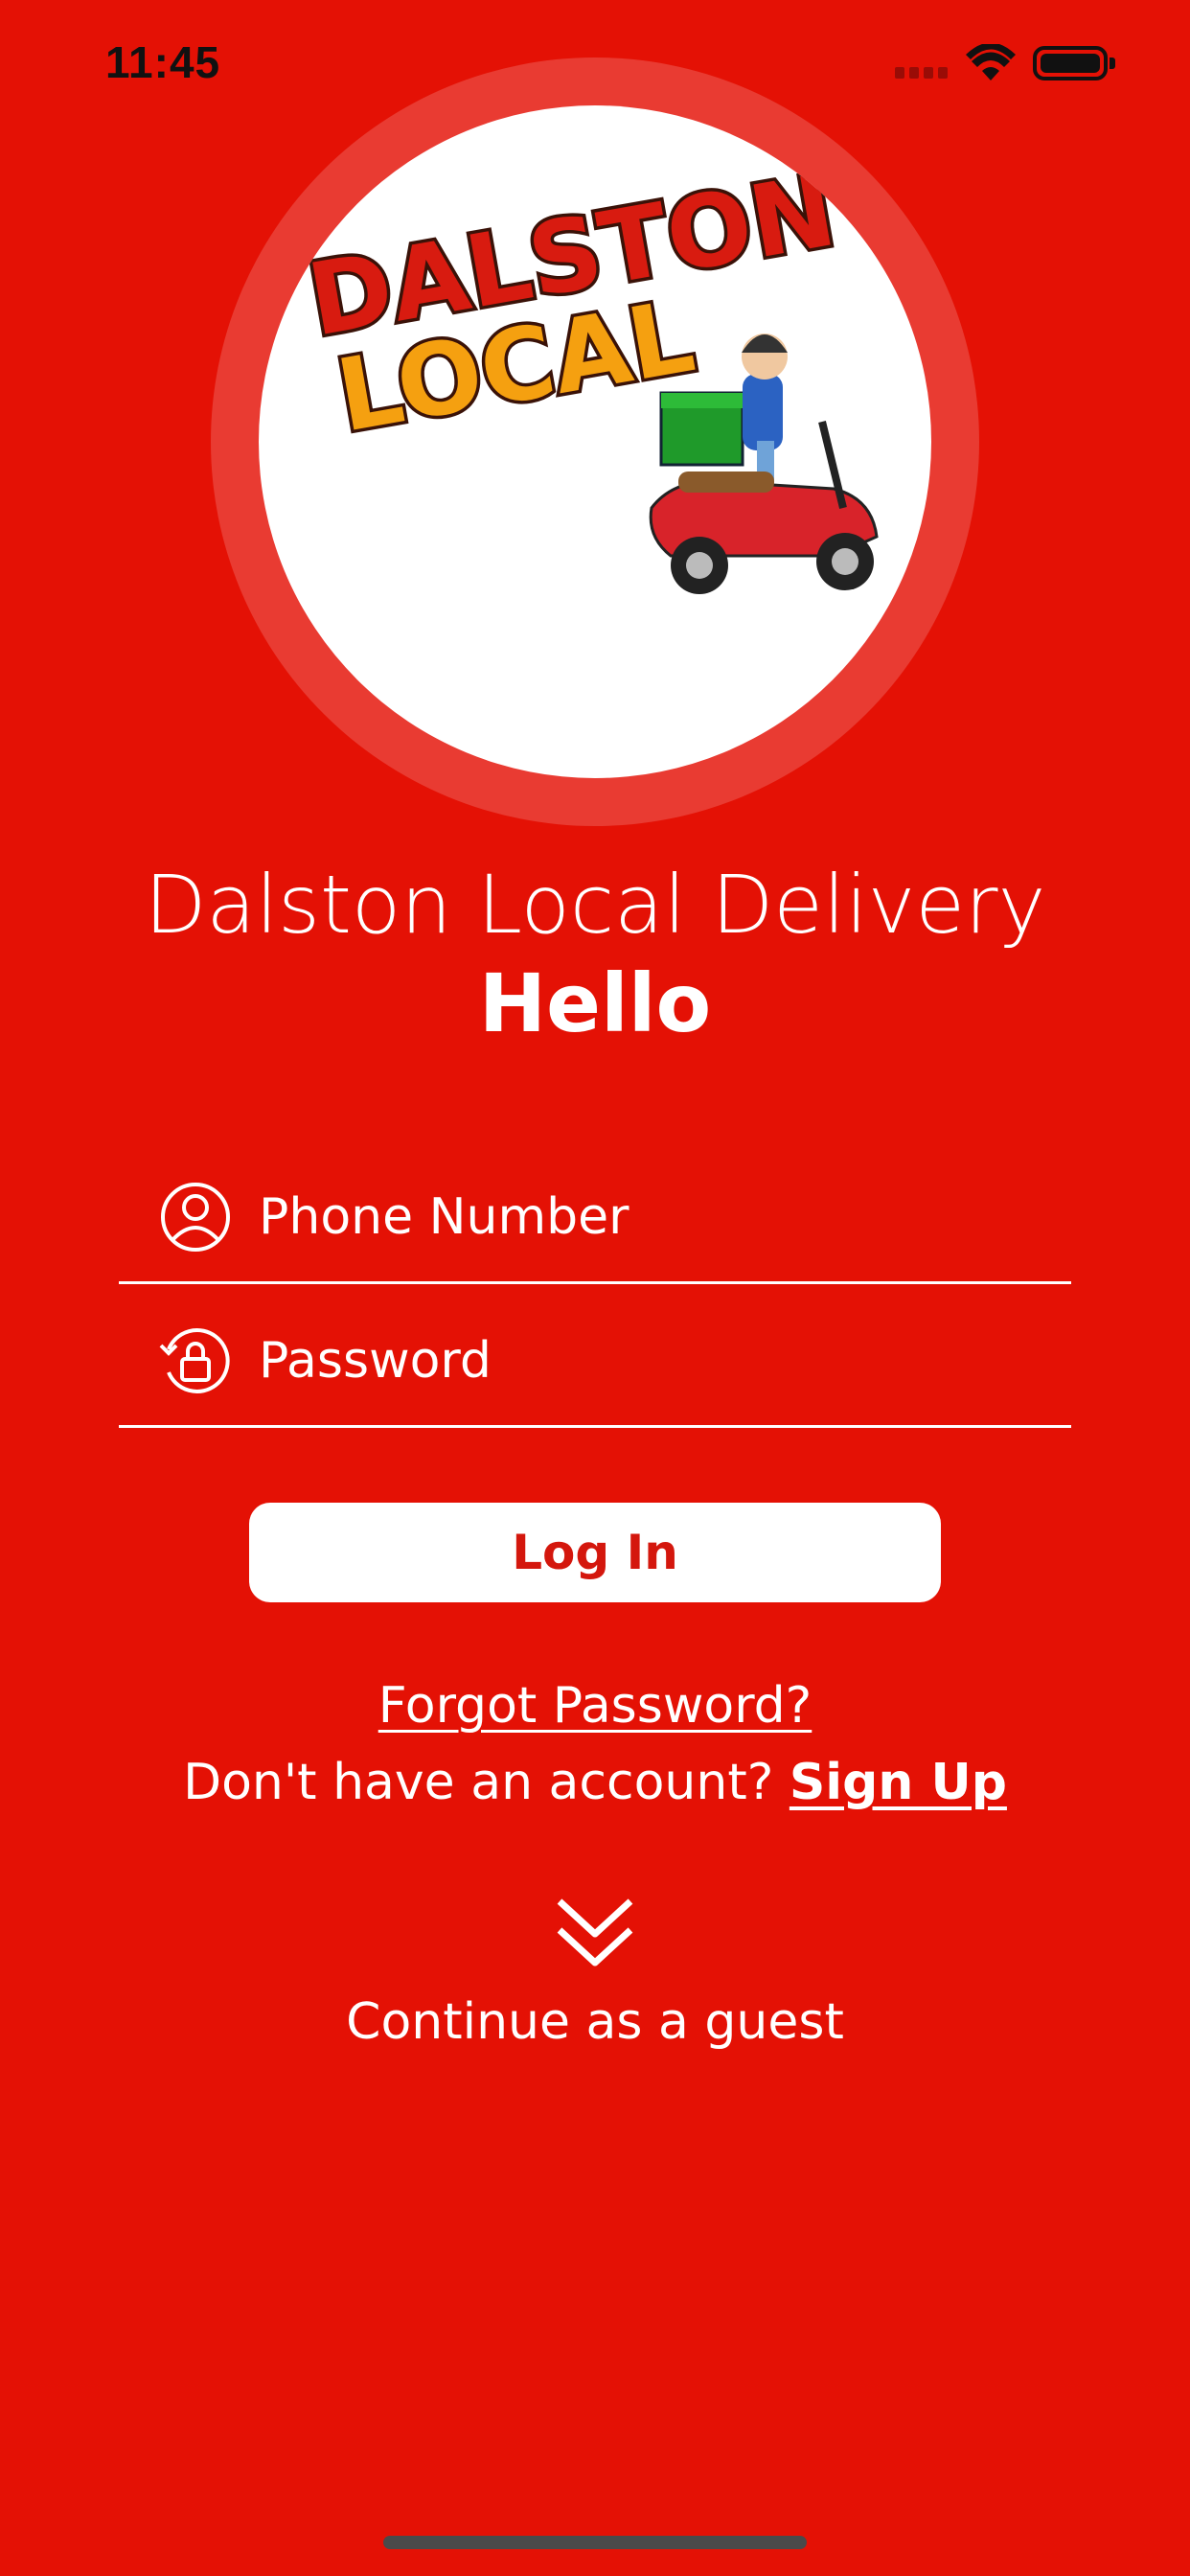 The image size is (1190, 2576). Describe the element at coordinates (1112, 63) in the screenshot. I see `battery-nub` at that location.